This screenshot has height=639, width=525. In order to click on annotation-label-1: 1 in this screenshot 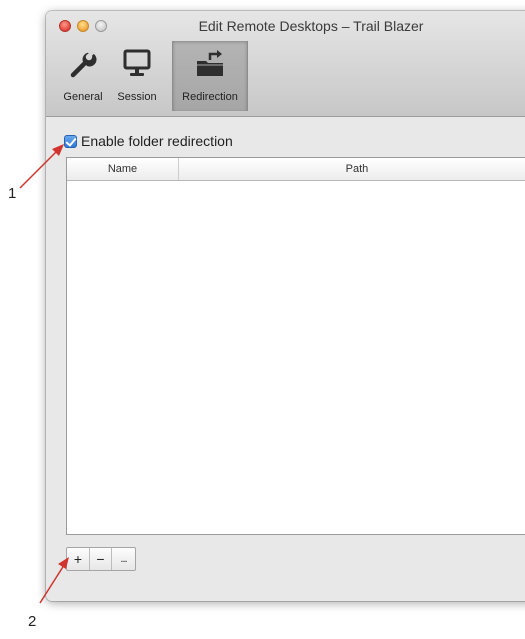, I will do `click(12, 193)`.